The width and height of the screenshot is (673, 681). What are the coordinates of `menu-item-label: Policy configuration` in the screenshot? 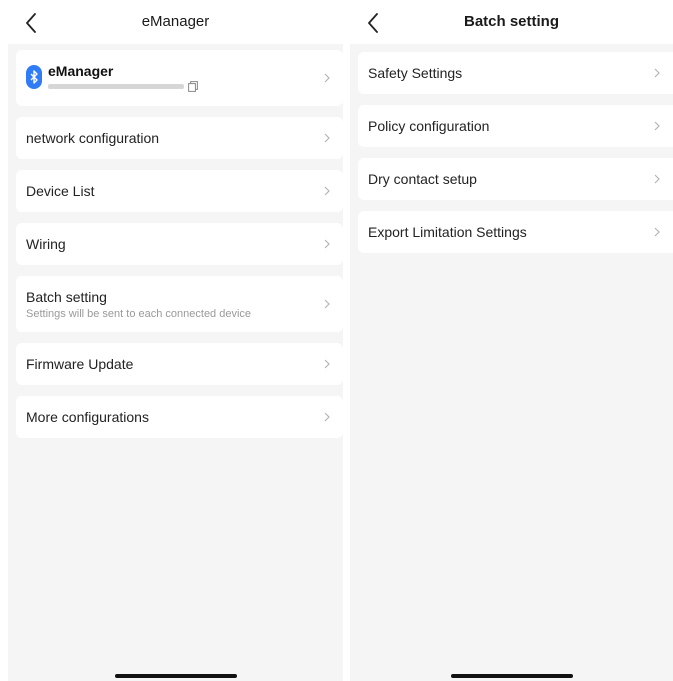 It's located at (423, 126).